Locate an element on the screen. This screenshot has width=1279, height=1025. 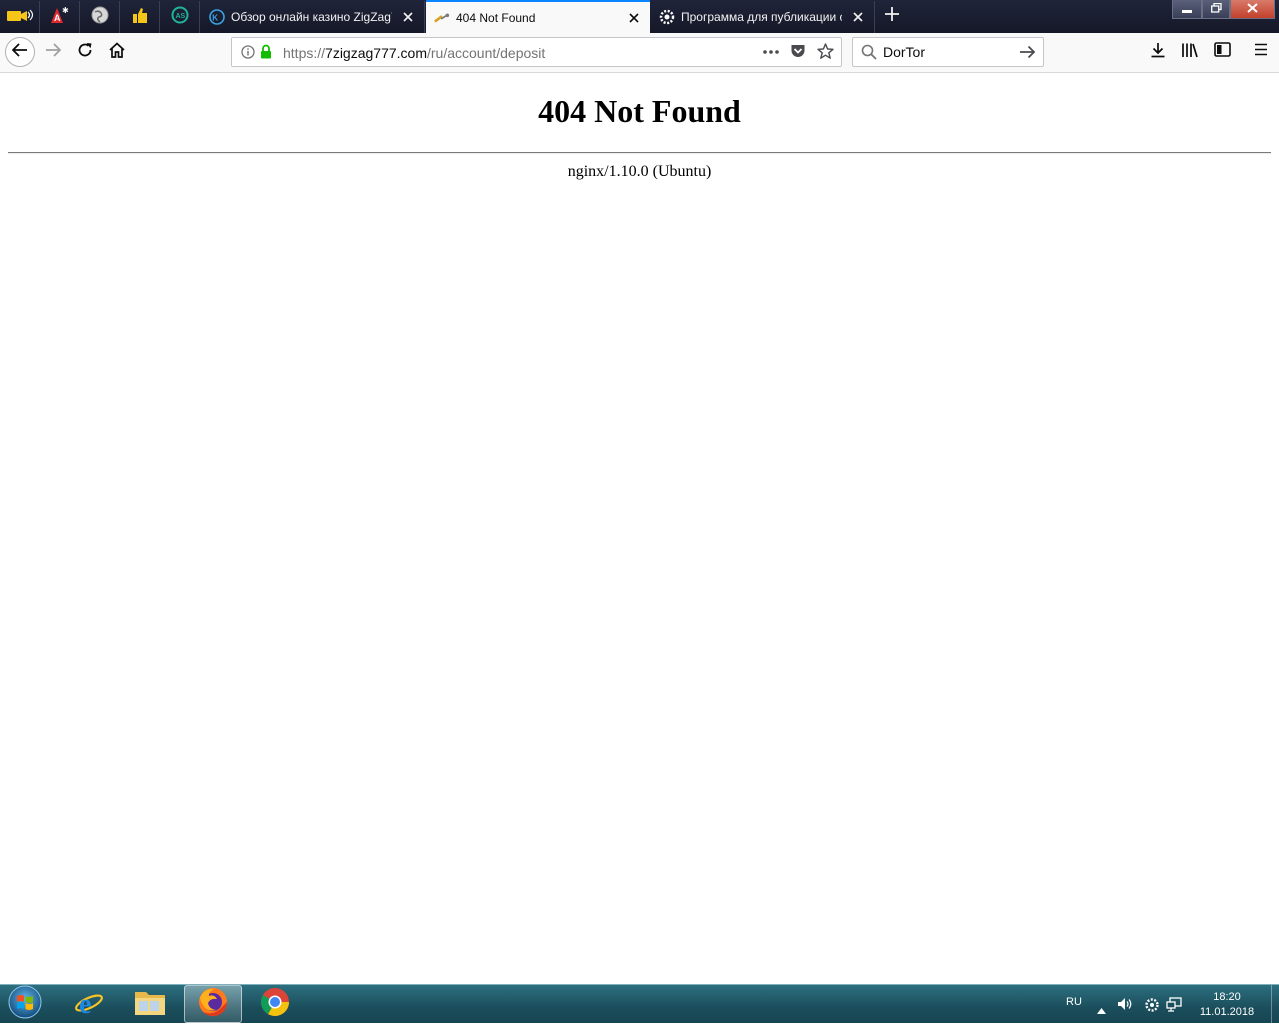
network-icon is located at coordinates (1174, 1007).